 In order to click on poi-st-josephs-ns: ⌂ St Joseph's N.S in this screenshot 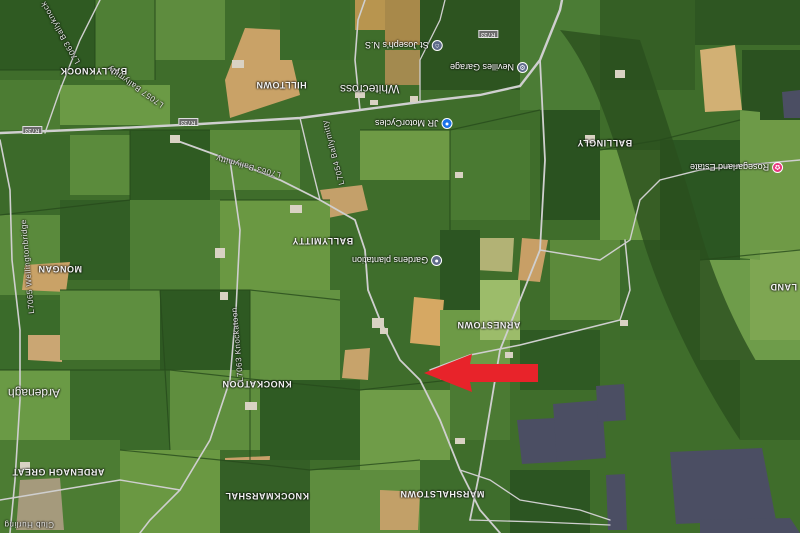, I will do `click(404, 45)`.